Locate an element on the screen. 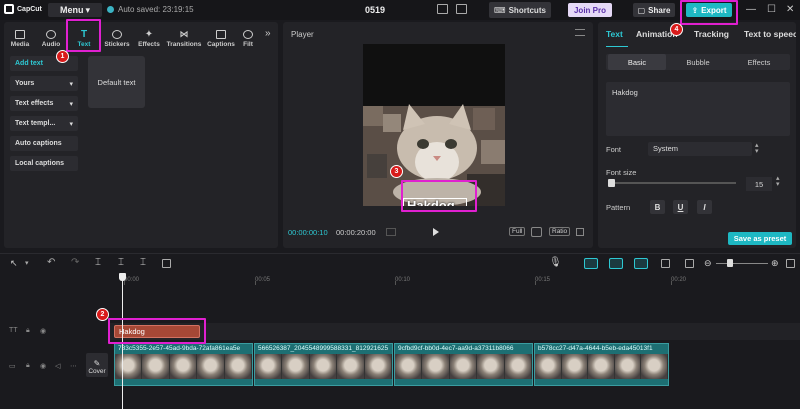 This screenshot has height=409, width=800. menu-button: Menu ▾ is located at coordinates (75, 10).